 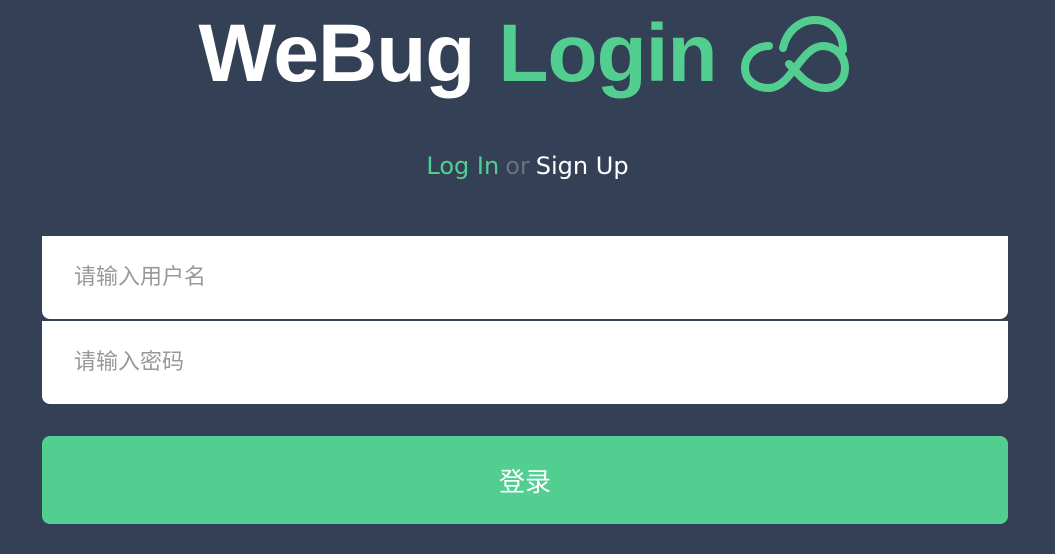 I want to click on auth-switch: Log In or Sign Up, so click(x=527, y=166).